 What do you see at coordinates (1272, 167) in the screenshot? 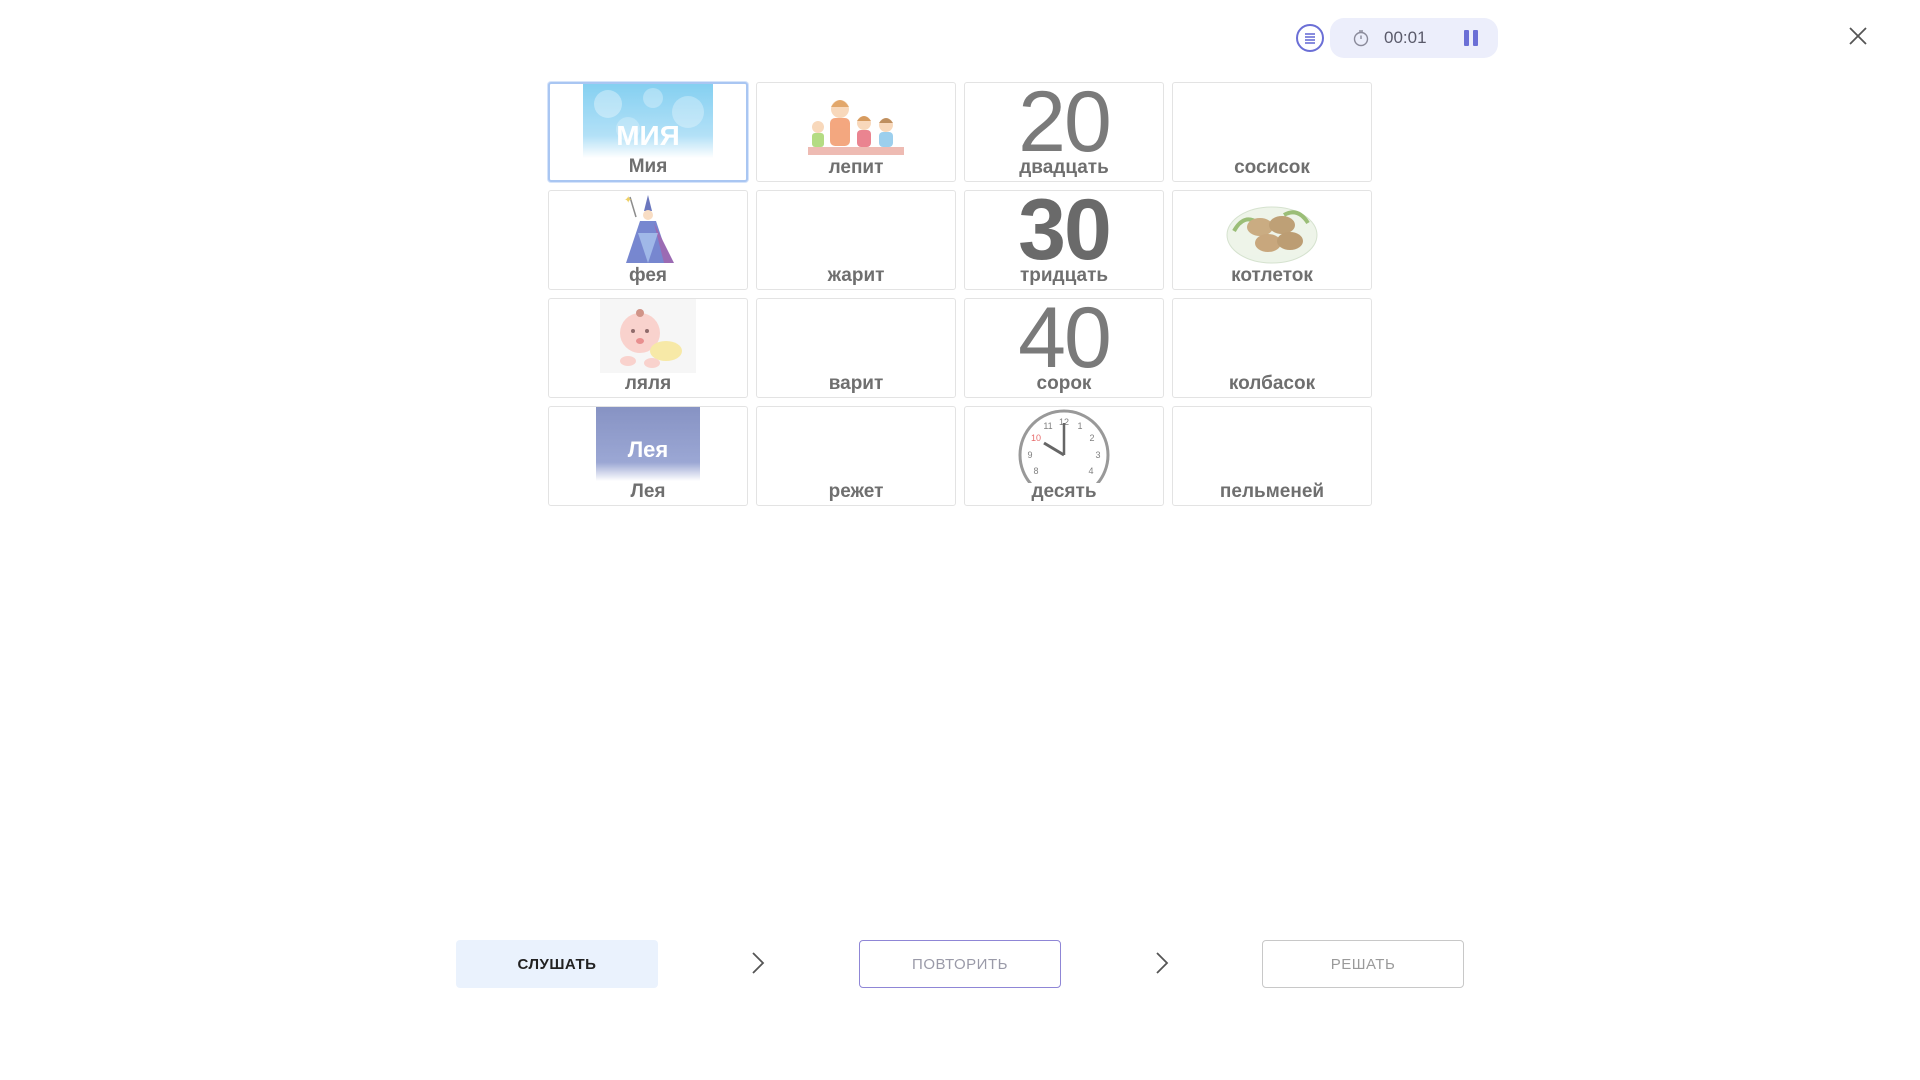
I see `cell-label: сосисок` at bounding box center [1272, 167].